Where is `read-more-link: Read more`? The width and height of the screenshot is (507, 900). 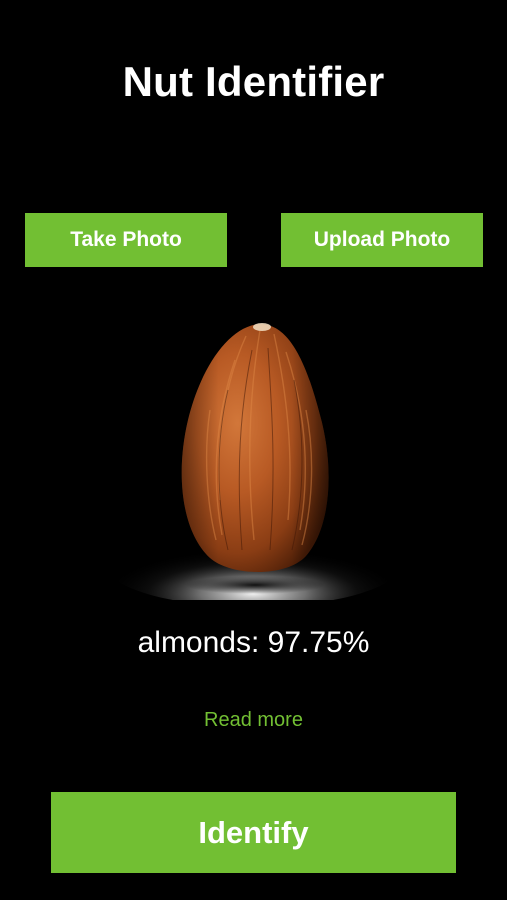
read-more-link: Read more is located at coordinates (253, 720).